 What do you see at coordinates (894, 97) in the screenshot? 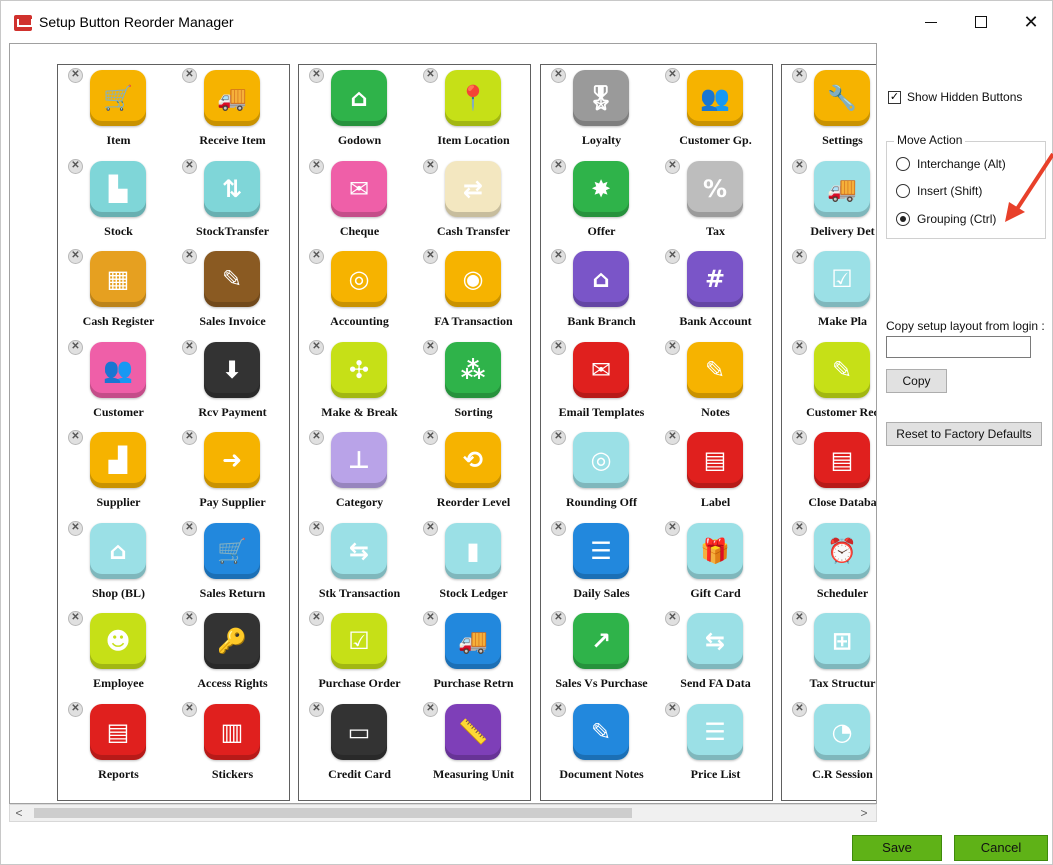
I see `show-hidden-checkbox: ✓` at bounding box center [894, 97].